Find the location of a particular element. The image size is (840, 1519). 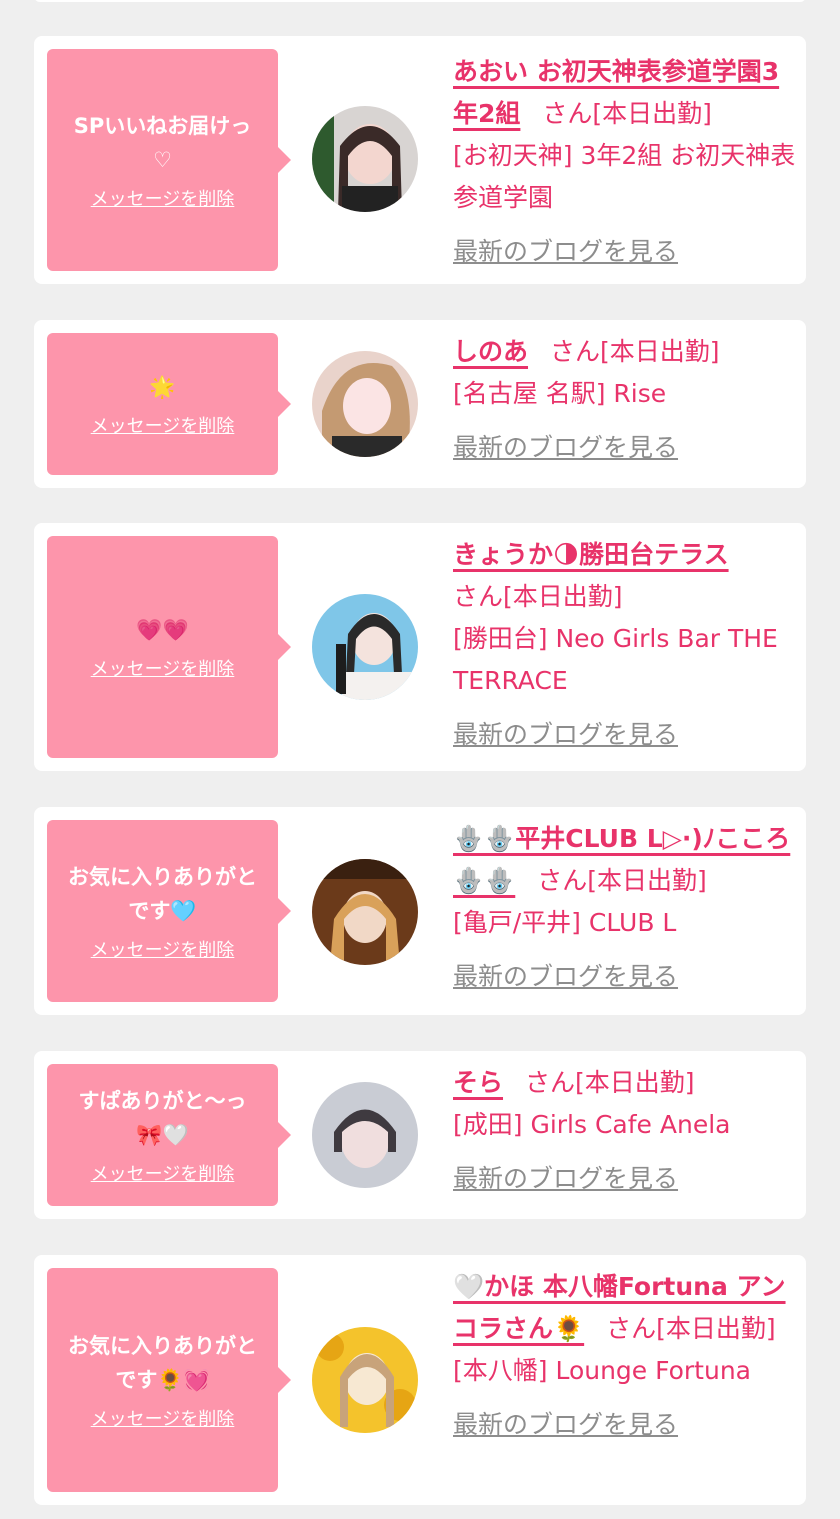

shop-name: [名古屋 名駅] Rise is located at coordinates (560, 393).